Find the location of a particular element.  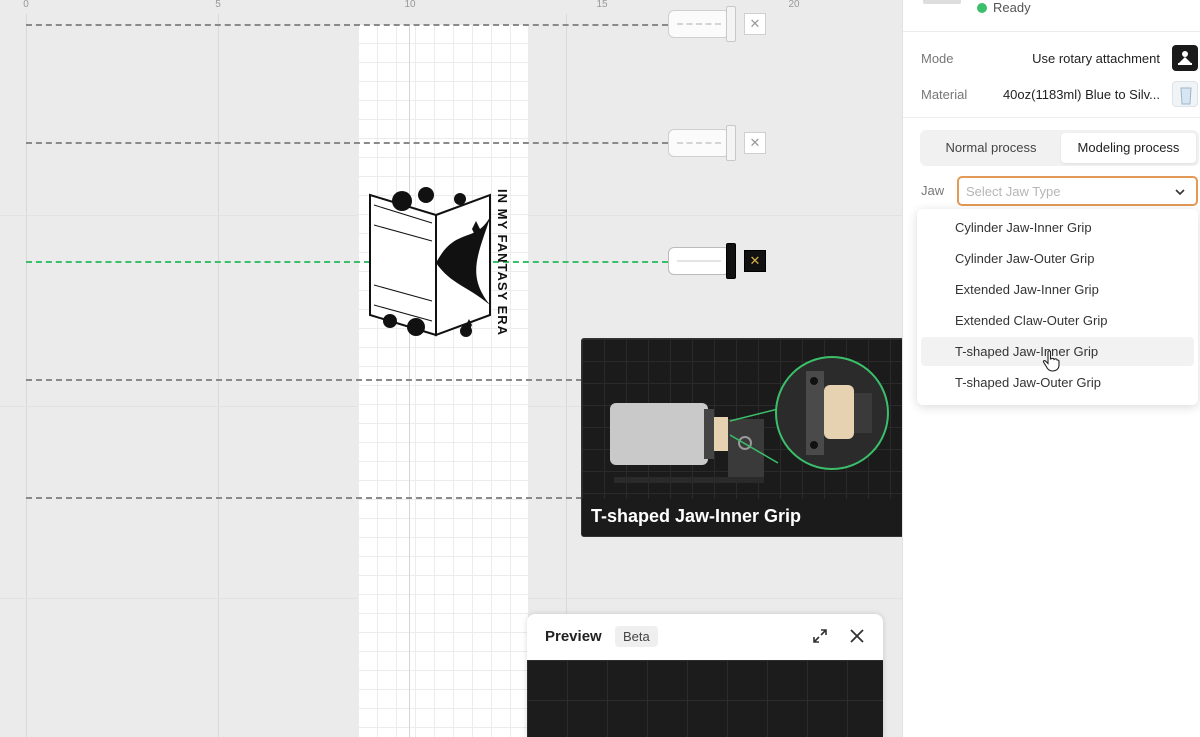

fantasy-book-illustration is located at coordinates (430, 262).